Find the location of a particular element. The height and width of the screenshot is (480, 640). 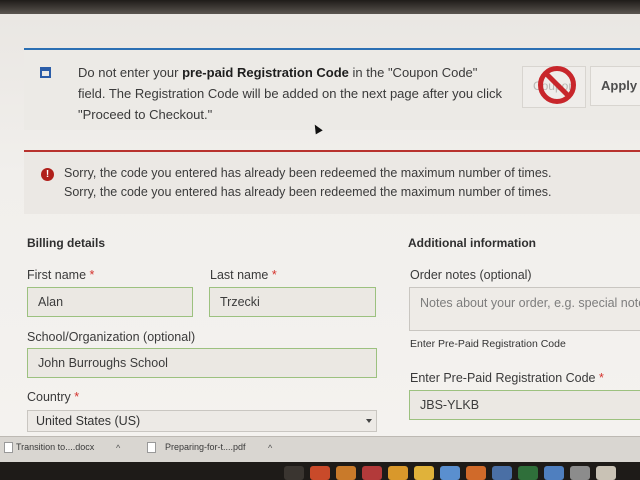

country-label: Country * is located at coordinates (53, 397).